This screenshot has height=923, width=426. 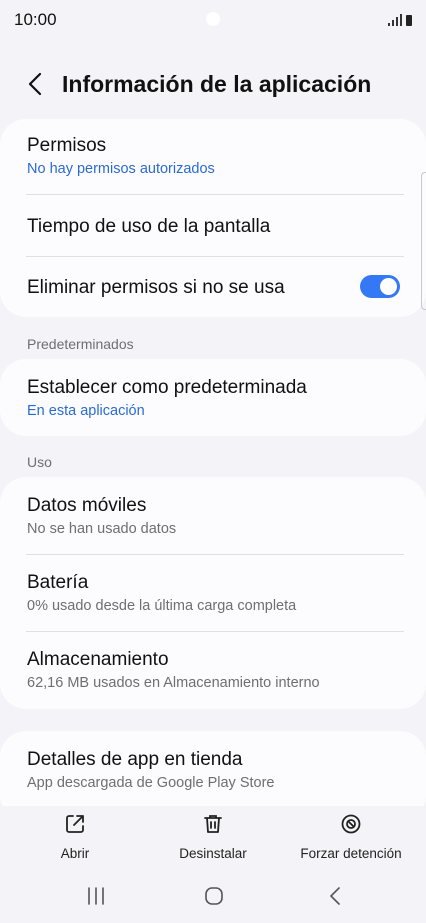 I want to click on back-button, so click(x=36, y=84).